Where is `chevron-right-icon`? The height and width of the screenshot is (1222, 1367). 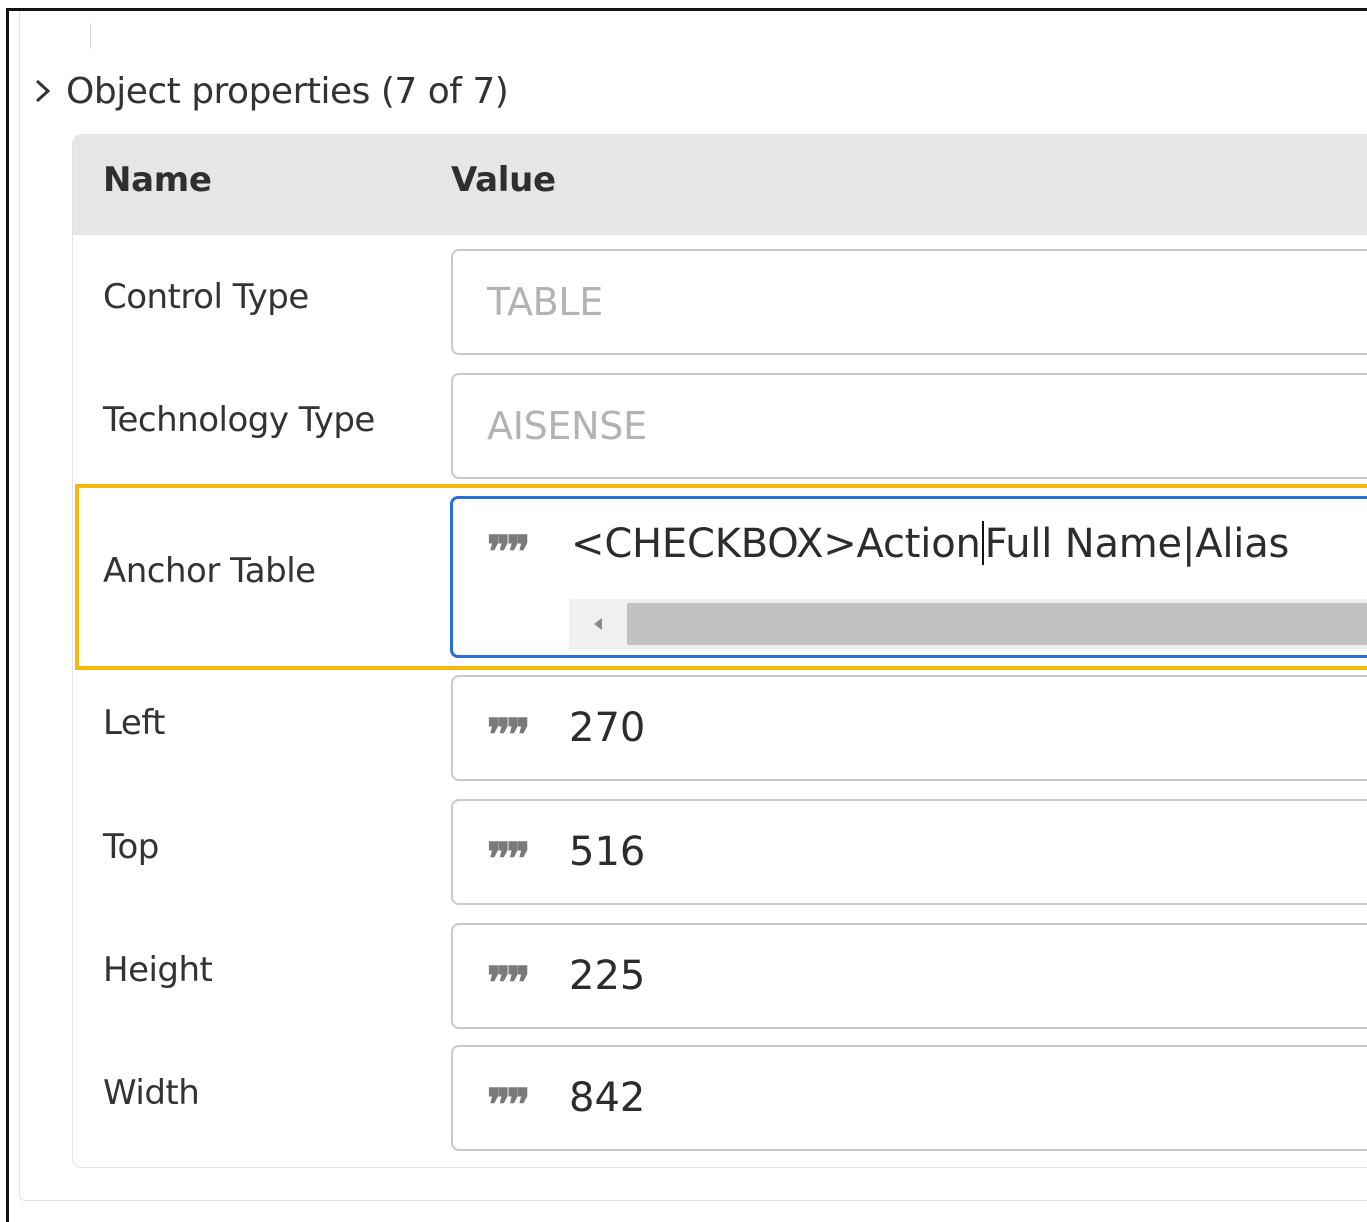
chevron-right-icon is located at coordinates (49, 91).